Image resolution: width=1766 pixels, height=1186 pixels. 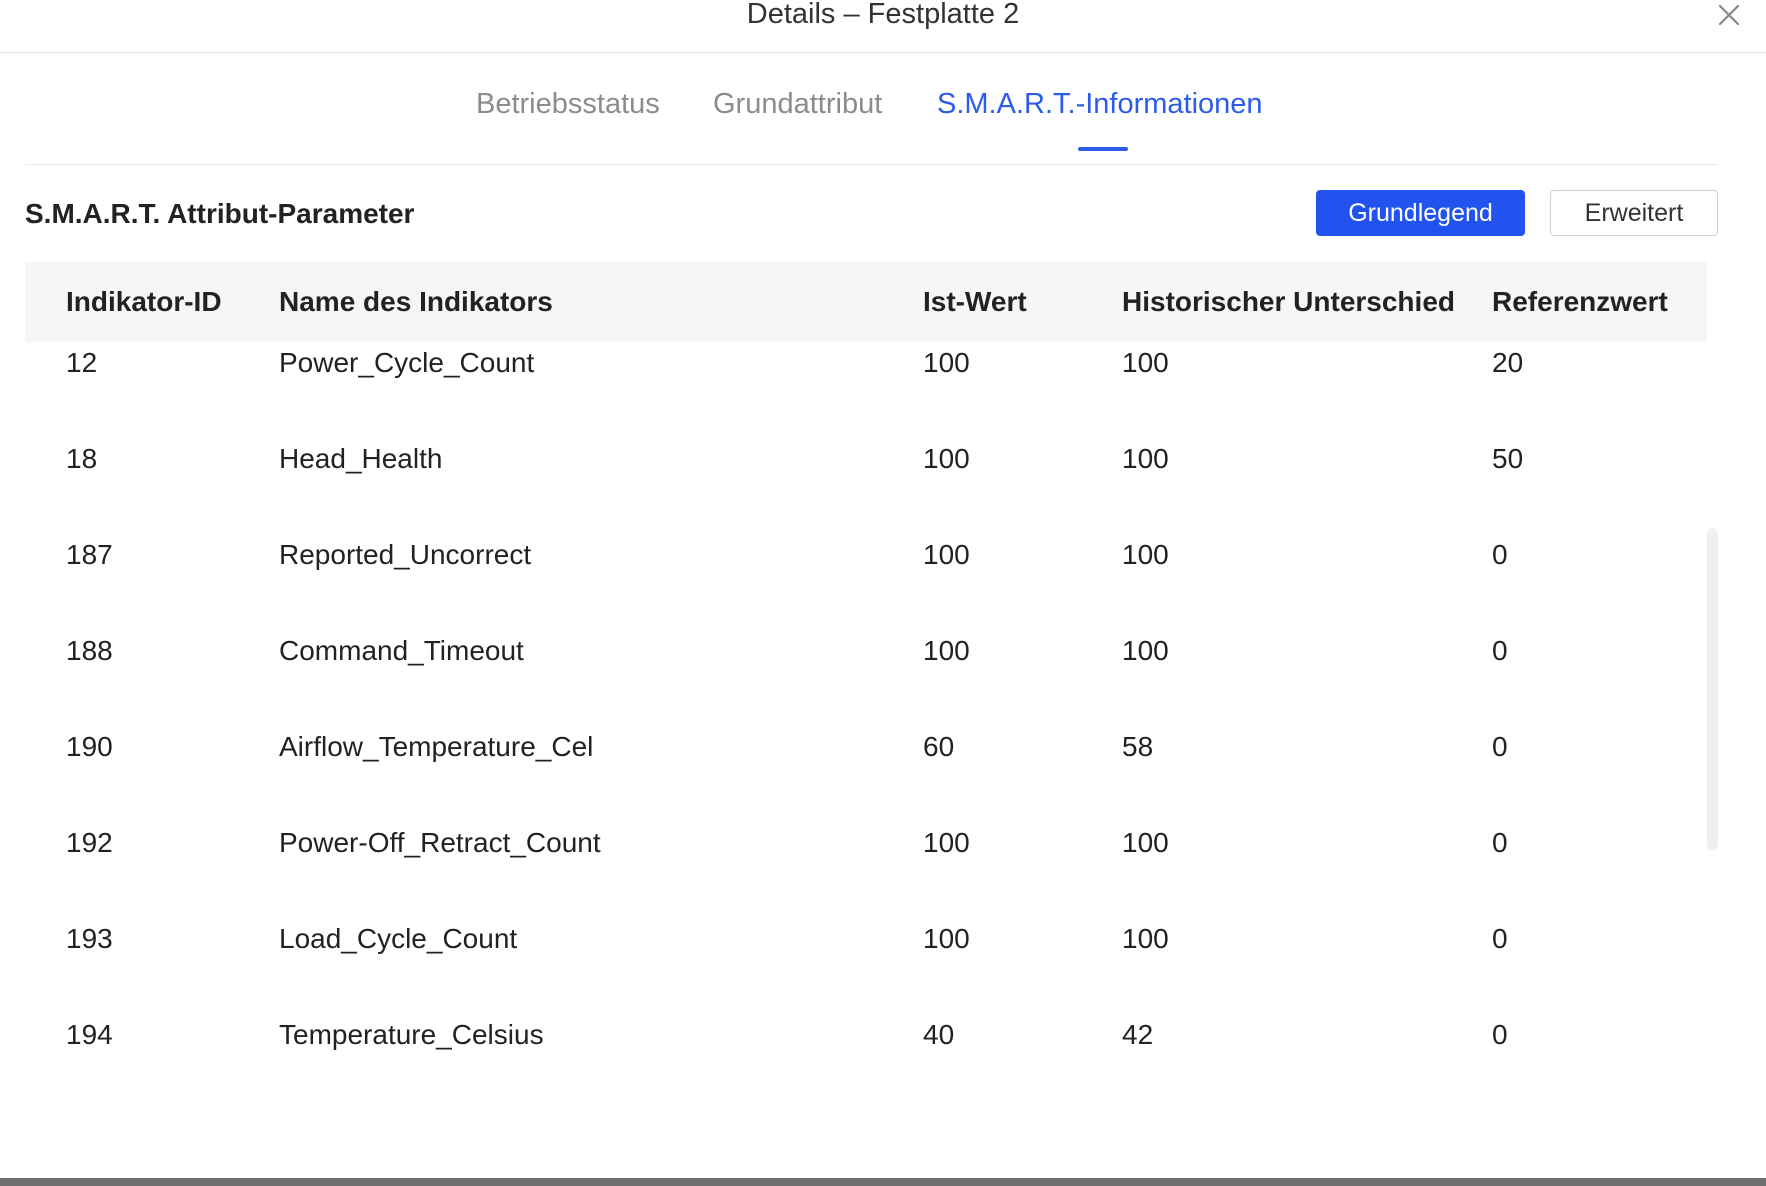 I want to click on tab-smart-informationen: S.M.A.R.T.-Informationen, so click(x=1100, y=104).